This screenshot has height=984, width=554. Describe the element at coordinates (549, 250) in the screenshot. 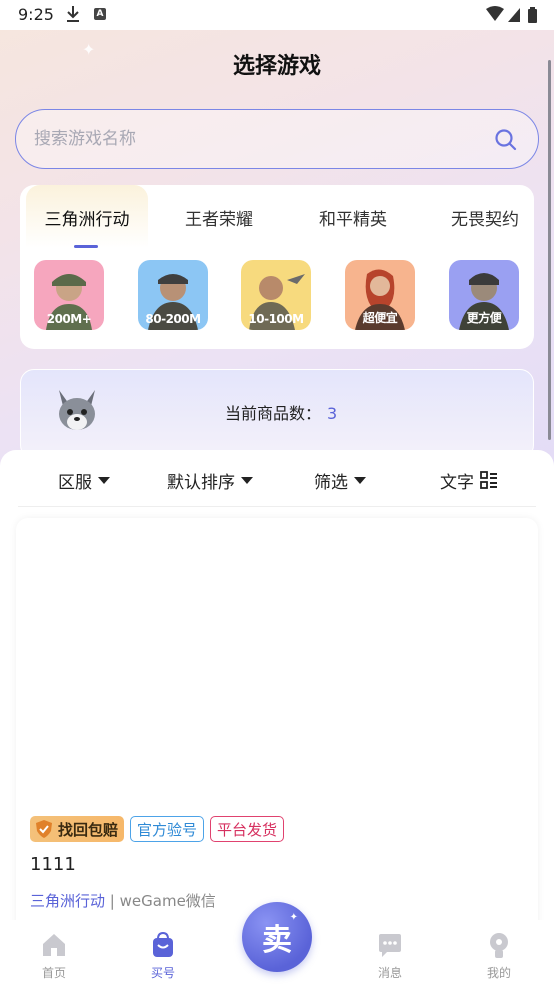

I see `scrollbar` at that location.